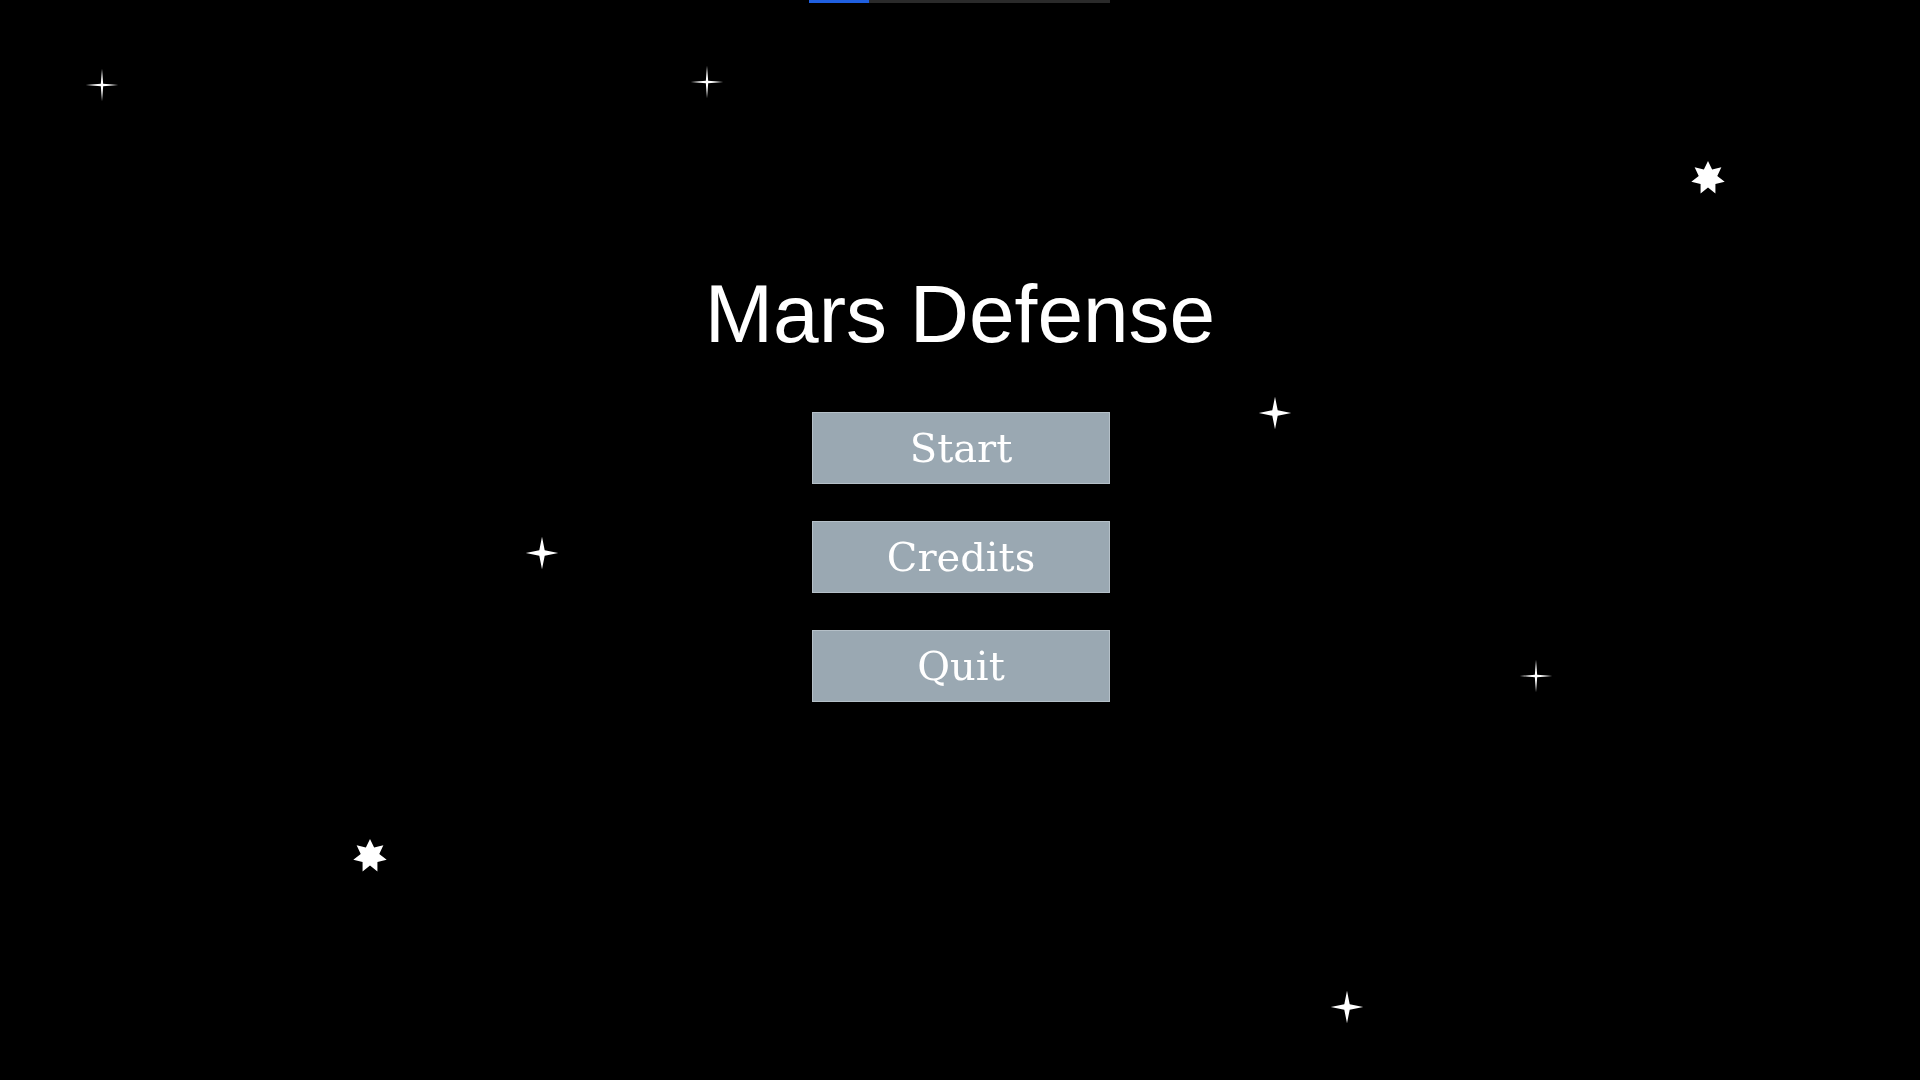 This screenshot has height=1080, width=1920. What do you see at coordinates (961, 557) in the screenshot?
I see `menu-button: Credits` at bounding box center [961, 557].